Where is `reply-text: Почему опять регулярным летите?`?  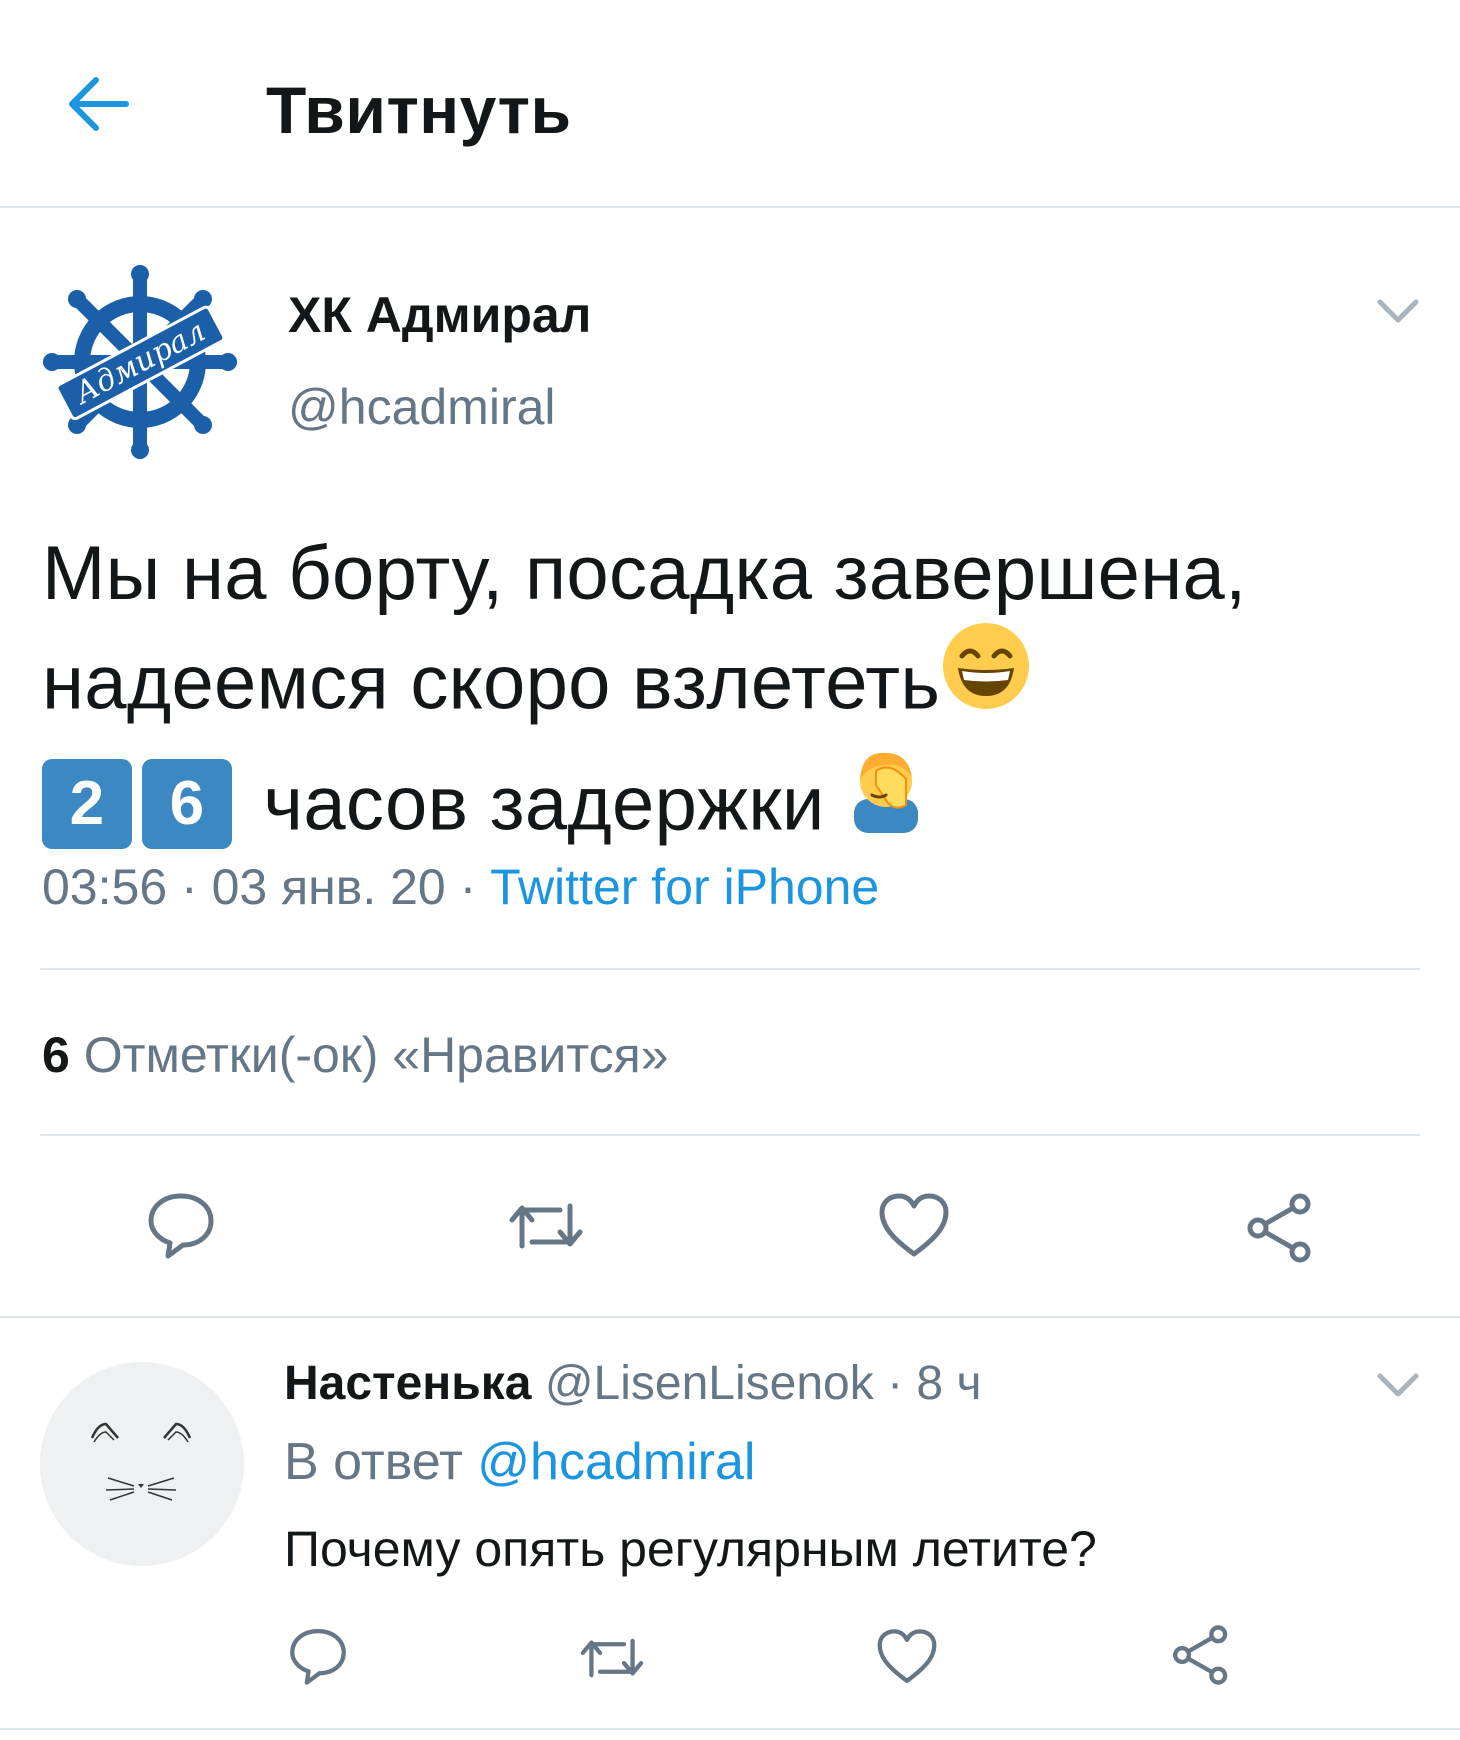
reply-text: Почему опять регулярным летите? is located at coordinates (690, 1549).